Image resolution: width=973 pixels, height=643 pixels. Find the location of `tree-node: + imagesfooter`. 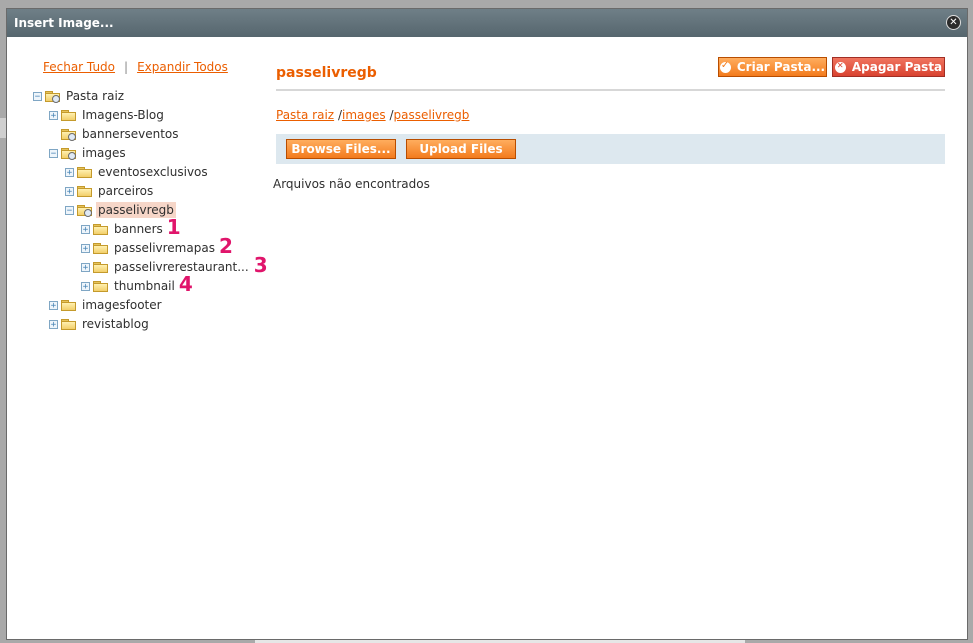

tree-node: + imagesfooter is located at coordinates (106, 305).